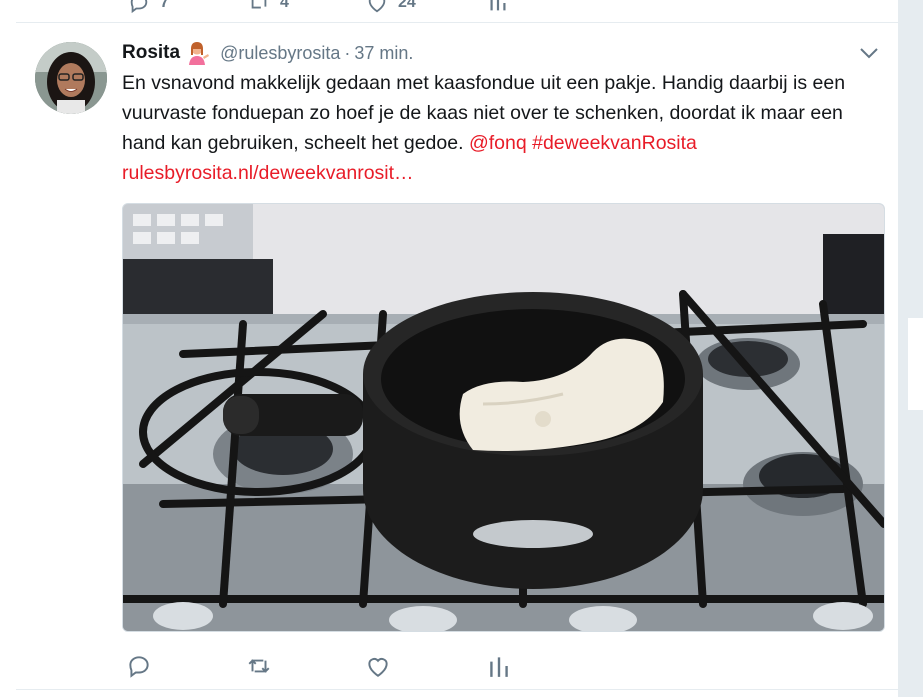  I want to click on author-handle: @rulesbyrosita, so click(280, 53).